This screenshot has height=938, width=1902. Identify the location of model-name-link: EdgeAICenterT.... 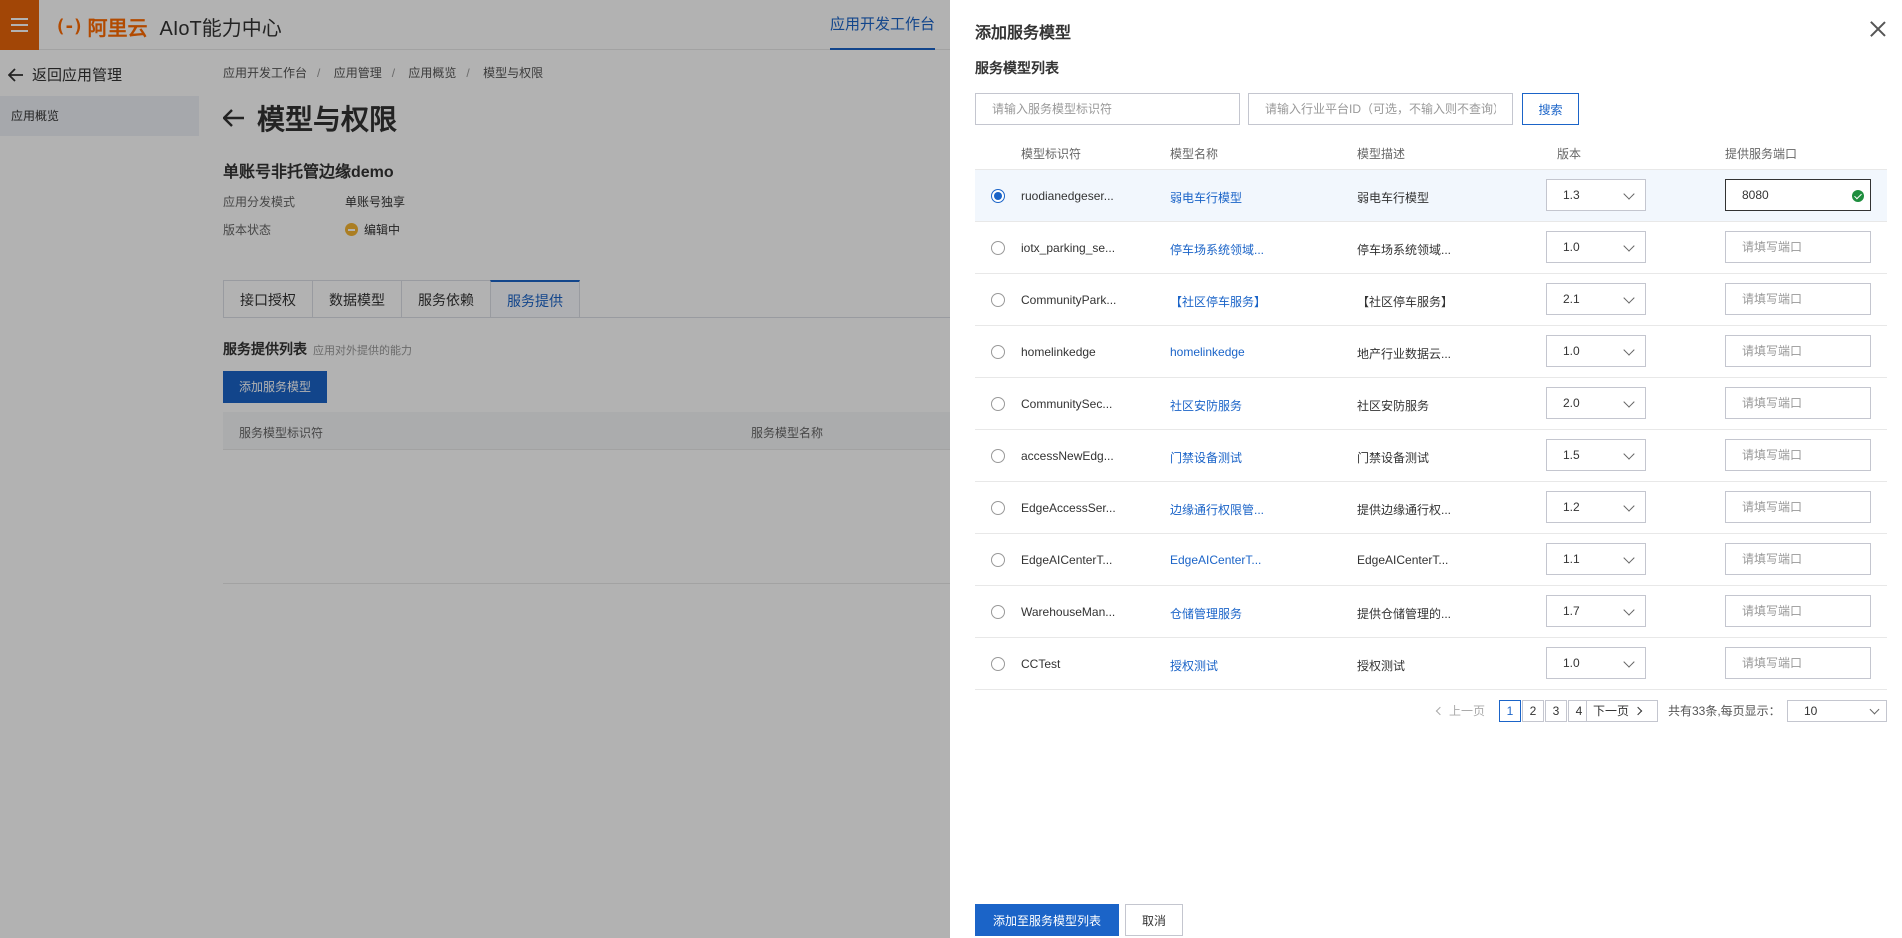
(1215, 560).